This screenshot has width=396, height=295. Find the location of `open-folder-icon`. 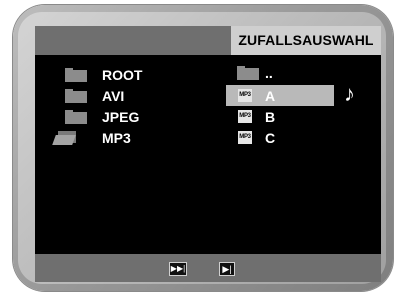

open-folder-icon is located at coordinates (64, 138).